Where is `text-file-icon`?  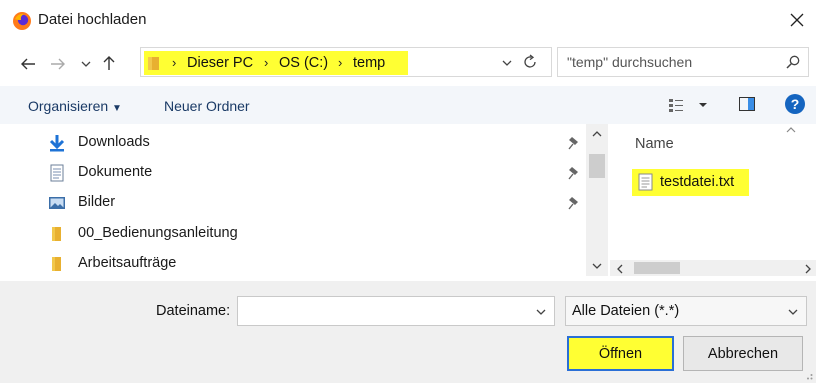
text-file-icon is located at coordinates (646, 182).